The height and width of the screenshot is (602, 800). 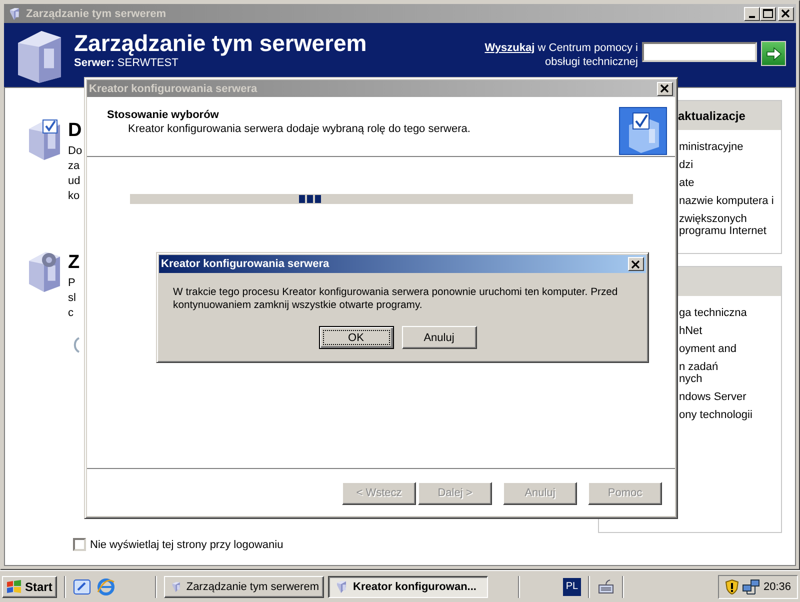 I want to click on arrow-icon, so click(x=774, y=53).